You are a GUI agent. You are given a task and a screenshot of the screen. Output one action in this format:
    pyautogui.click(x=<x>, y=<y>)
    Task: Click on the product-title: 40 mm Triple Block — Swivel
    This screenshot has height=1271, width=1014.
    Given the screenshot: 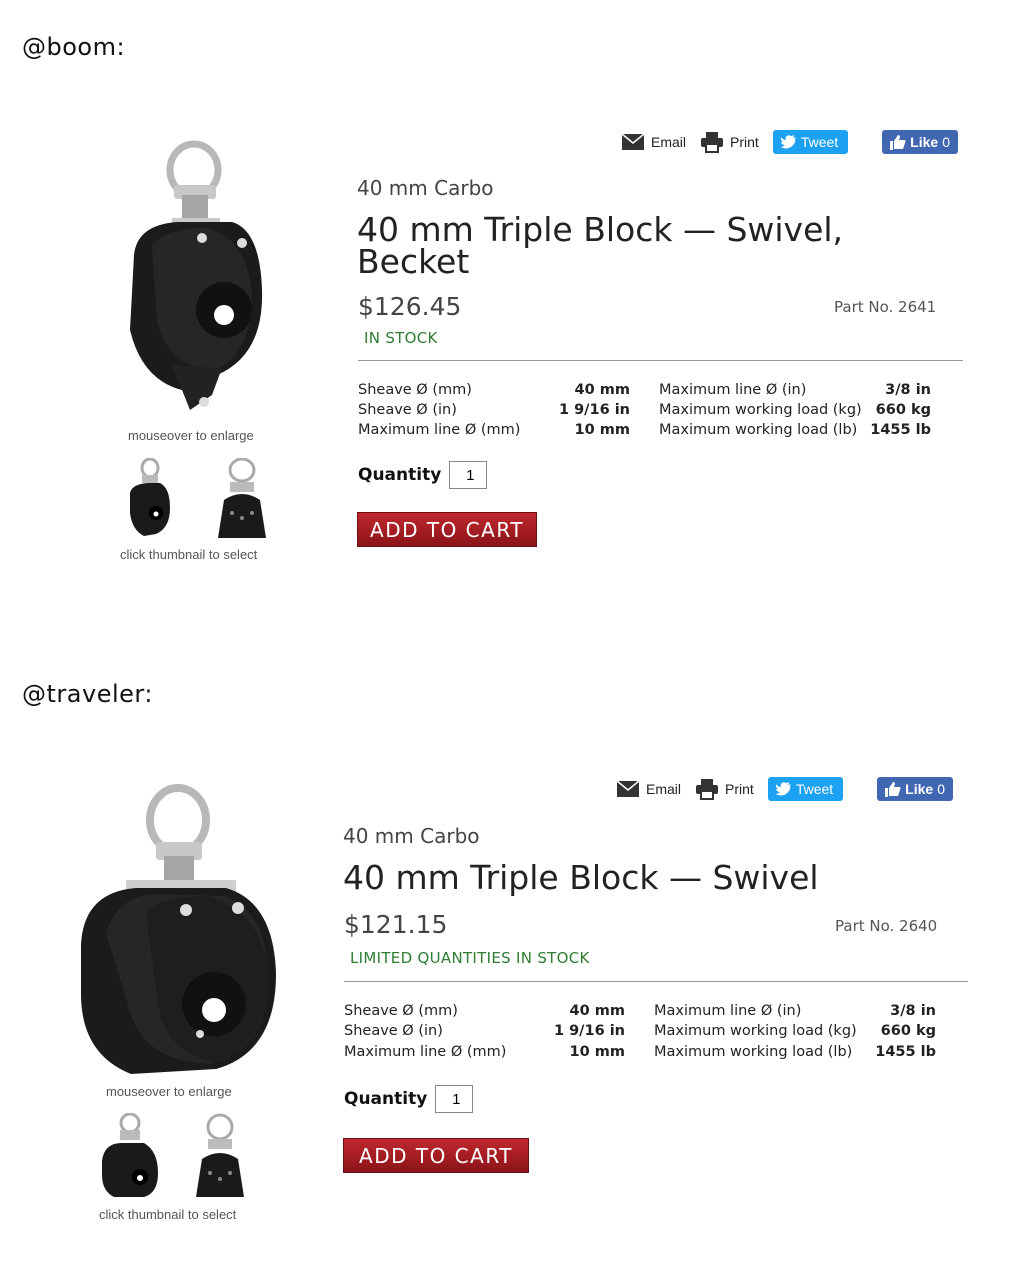 What is the action you would take?
    pyautogui.click(x=581, y=877)
    